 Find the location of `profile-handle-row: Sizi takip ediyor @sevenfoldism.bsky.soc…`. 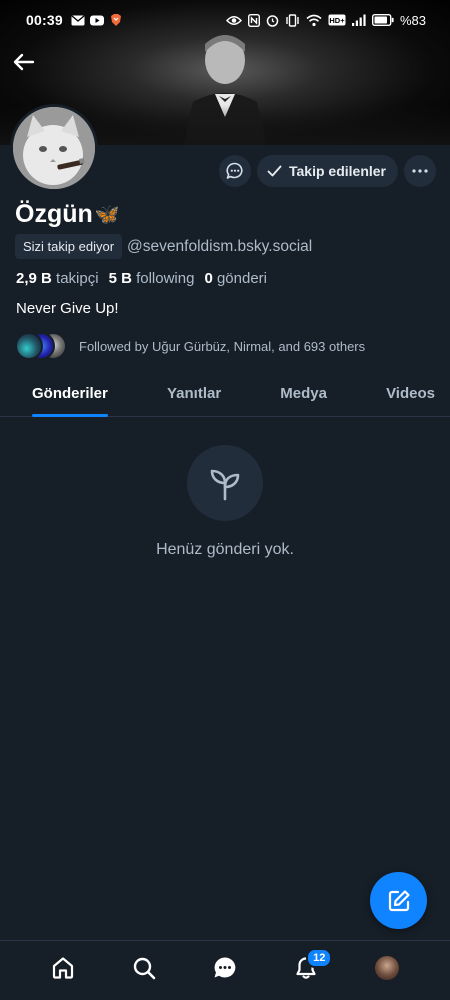

profile-handle-row: Sizi takip ediyor @sevenfoldism.bsky.soc… is located at coordinates (163, 246).